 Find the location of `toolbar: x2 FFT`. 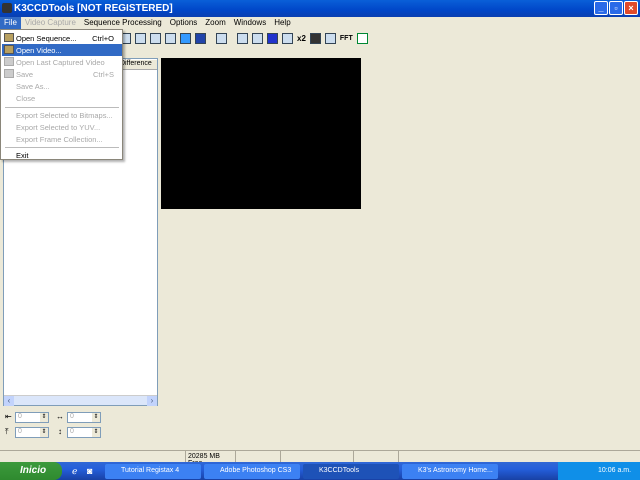

toolbar: x2 FFT is located at coordinates (244, 38).